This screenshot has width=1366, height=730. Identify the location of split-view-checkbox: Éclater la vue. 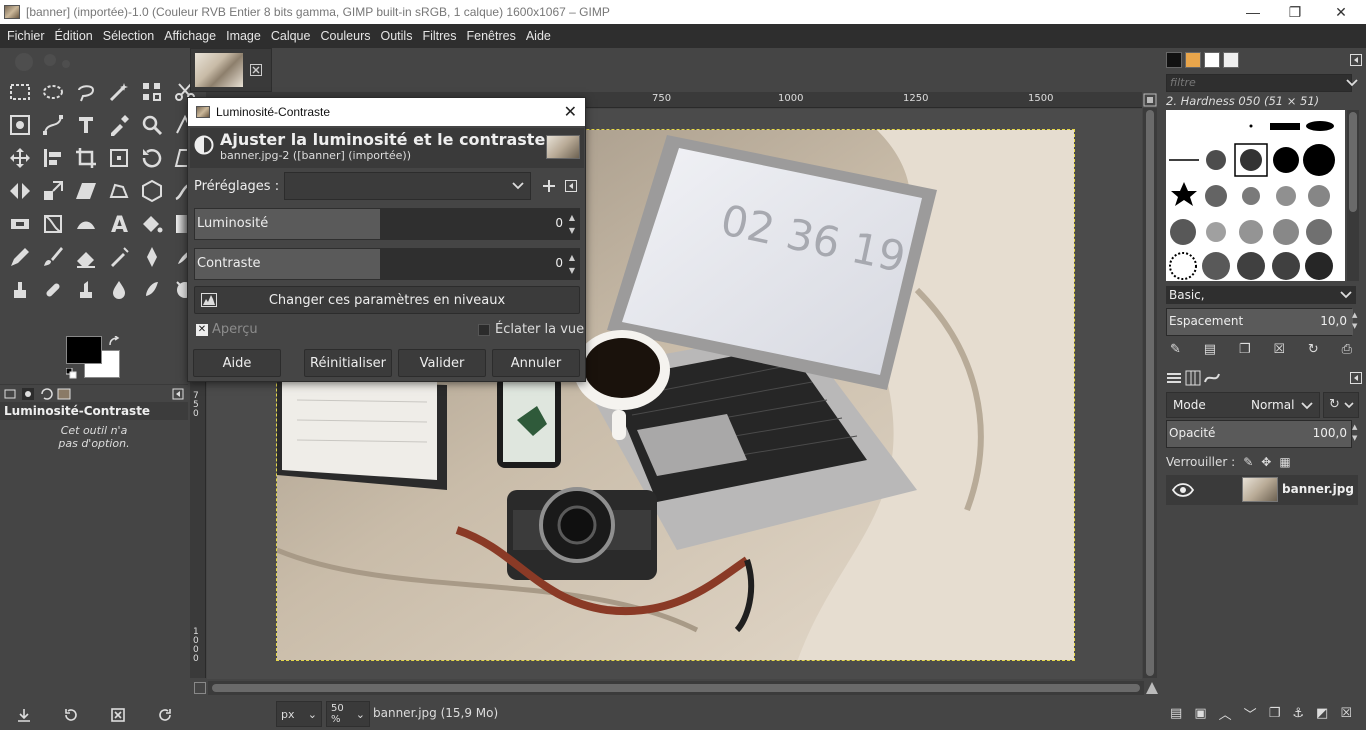
(531, 329).